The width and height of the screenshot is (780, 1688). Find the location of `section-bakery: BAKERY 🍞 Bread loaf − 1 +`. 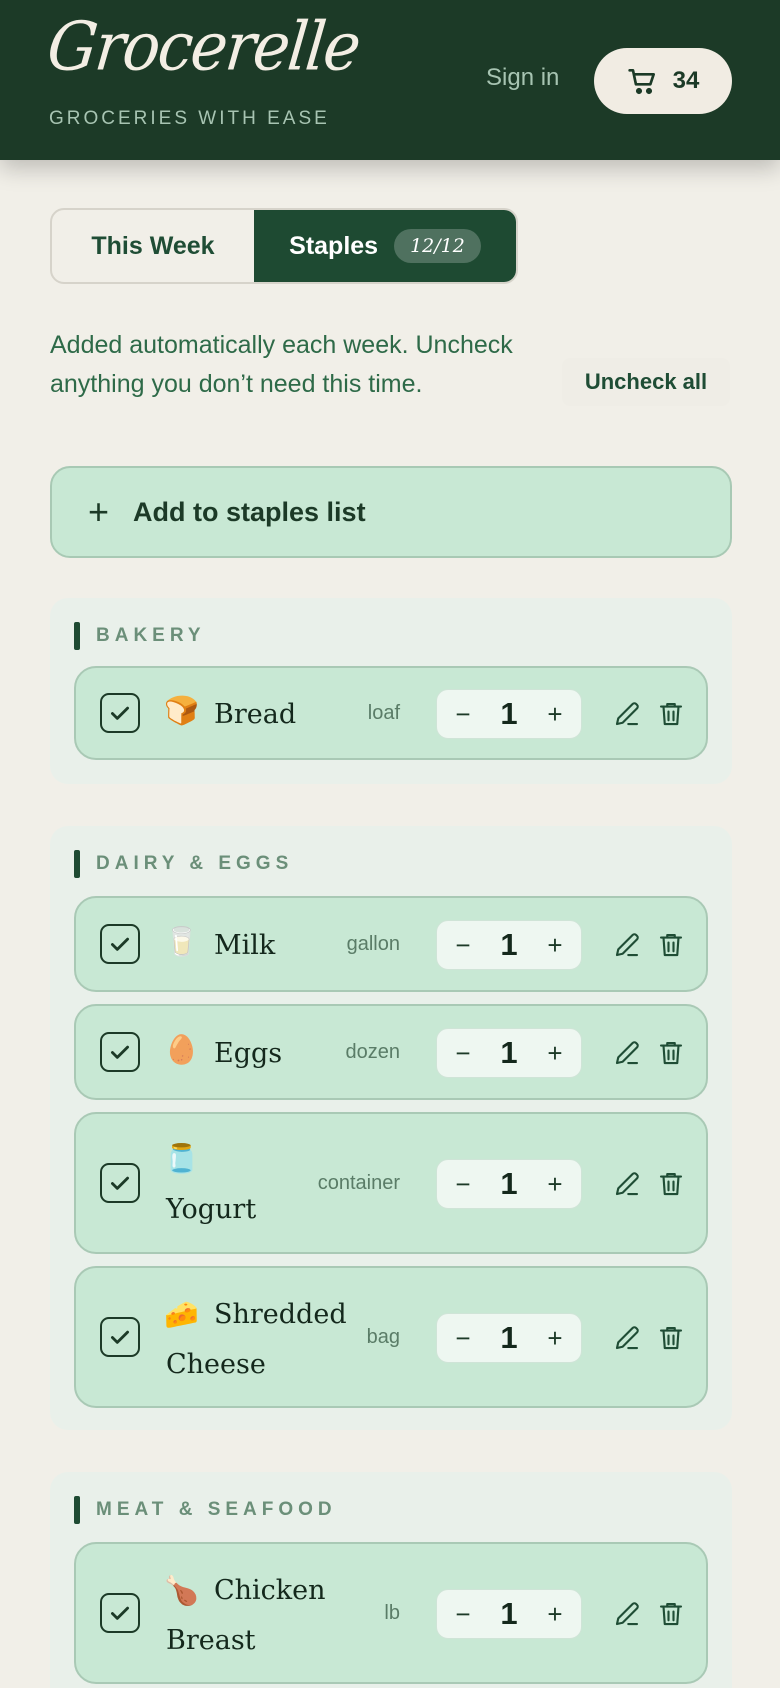

section-bakery: BAKERY 🍞 Bread loaf − 1 + is located at coordinates (391, 691).